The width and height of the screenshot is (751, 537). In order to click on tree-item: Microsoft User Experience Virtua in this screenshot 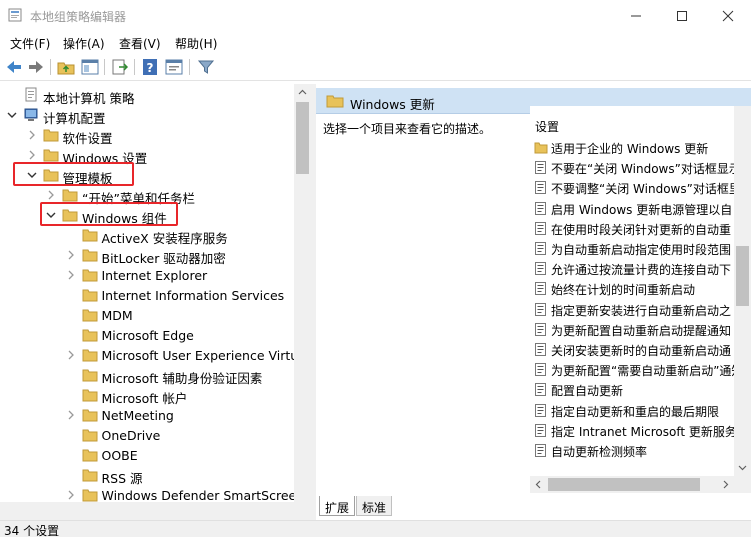, I will do `click(153, 355)`.